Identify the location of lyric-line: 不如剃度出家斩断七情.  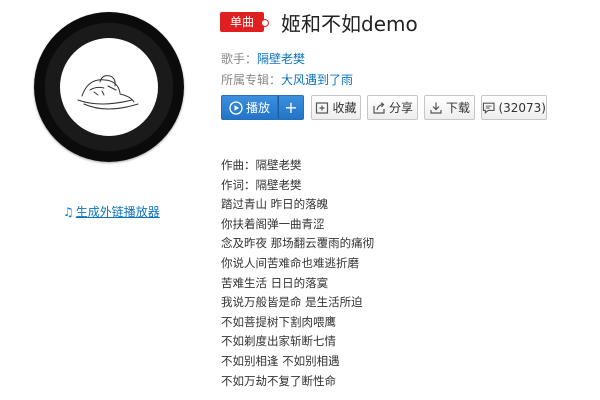
(278, 341).